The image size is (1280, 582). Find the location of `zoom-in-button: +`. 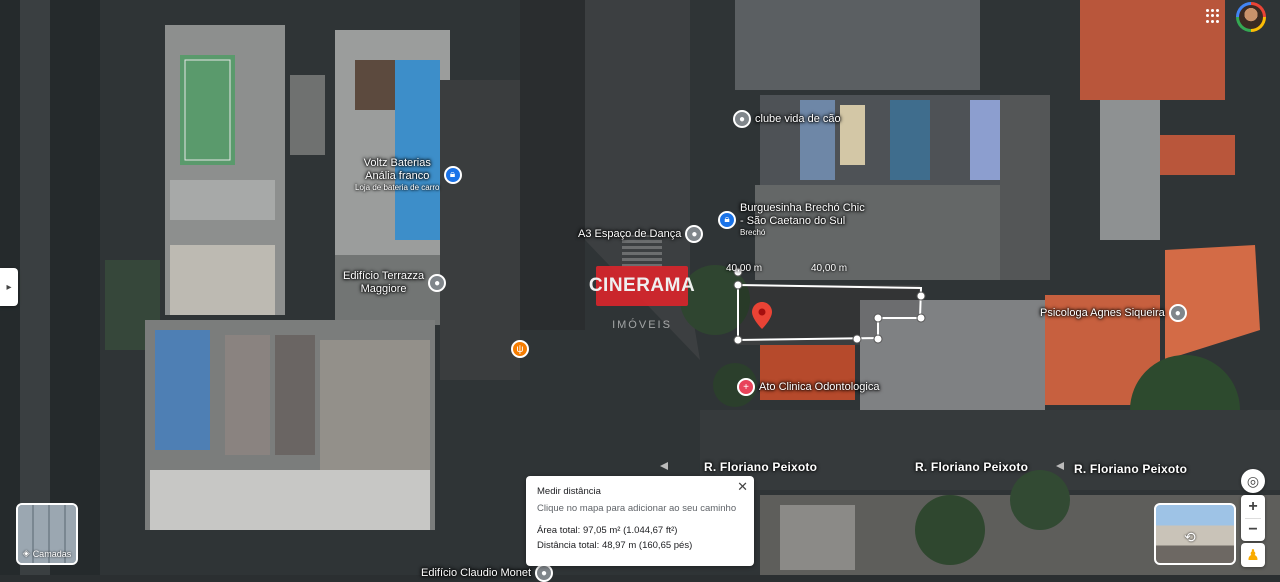

zoom-in-button: + is located at coordinates (1252, 507).